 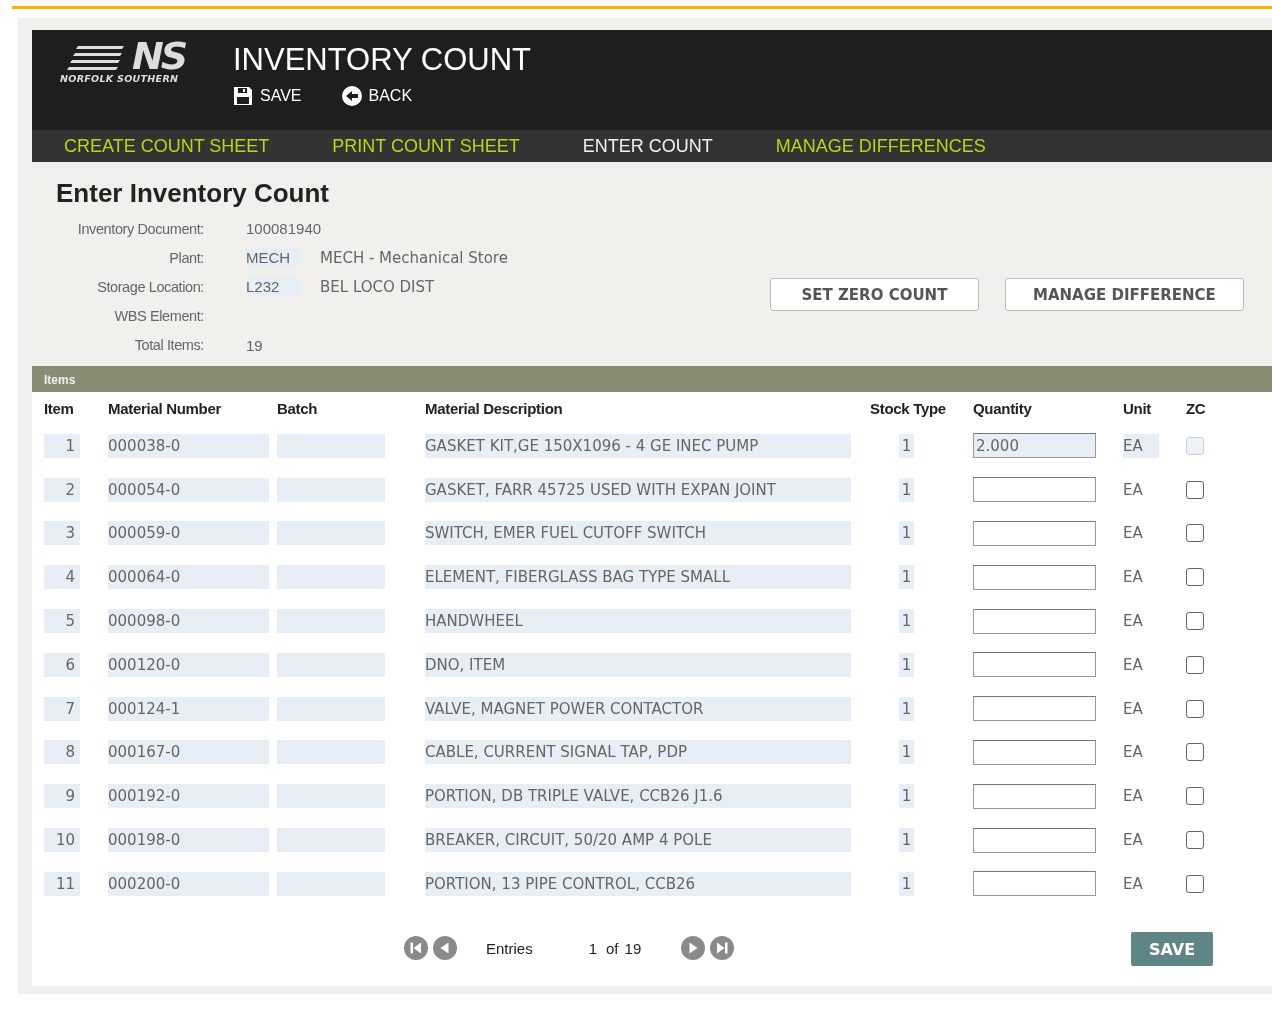 What do you see at coordinates (1137, 408) in the screenshot?
I see `column-header: Unit` at bounding box center [1137, 408].